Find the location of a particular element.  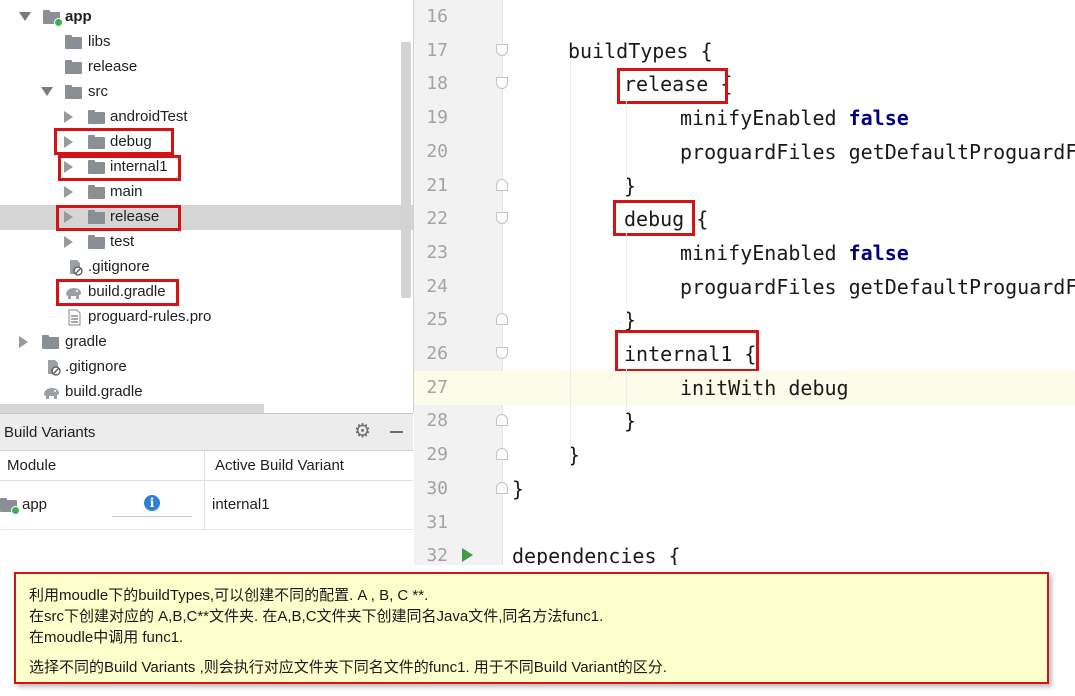

tree-item-label: proguard-rules.pro is located at coordinates (150, 316).